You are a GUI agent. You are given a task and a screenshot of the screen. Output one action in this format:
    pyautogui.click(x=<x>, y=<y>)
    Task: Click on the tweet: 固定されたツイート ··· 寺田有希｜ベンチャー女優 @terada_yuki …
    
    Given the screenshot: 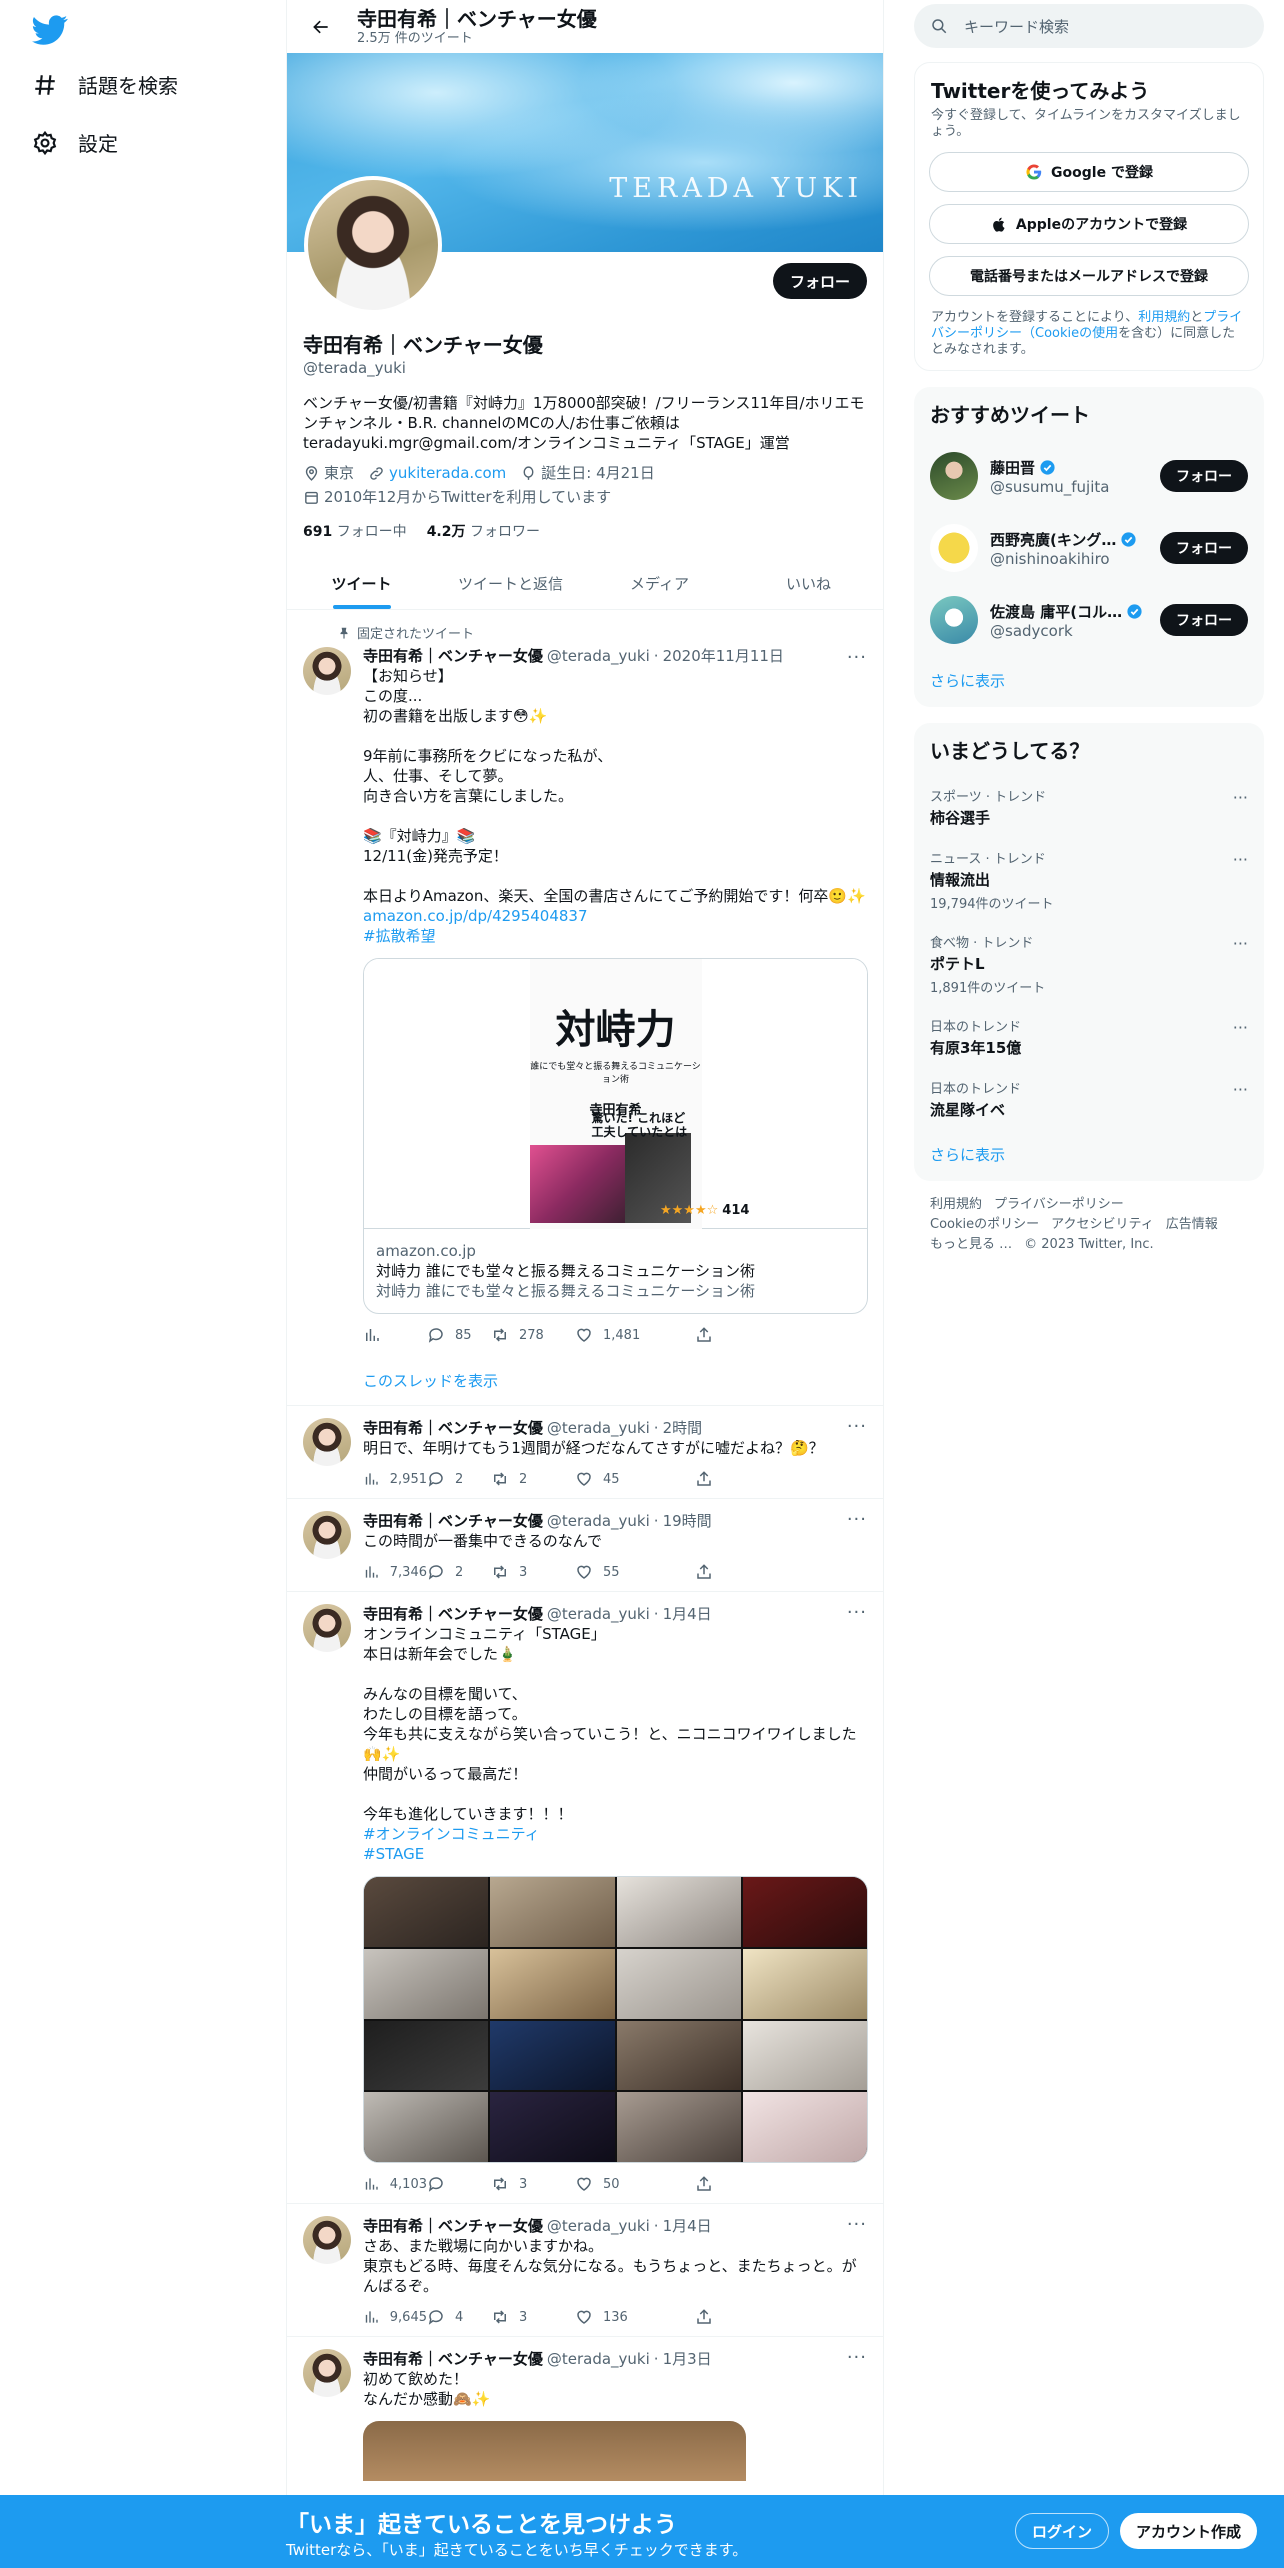 What is the action you would take?
    pyautogui.click(x=585, y=1008)
    